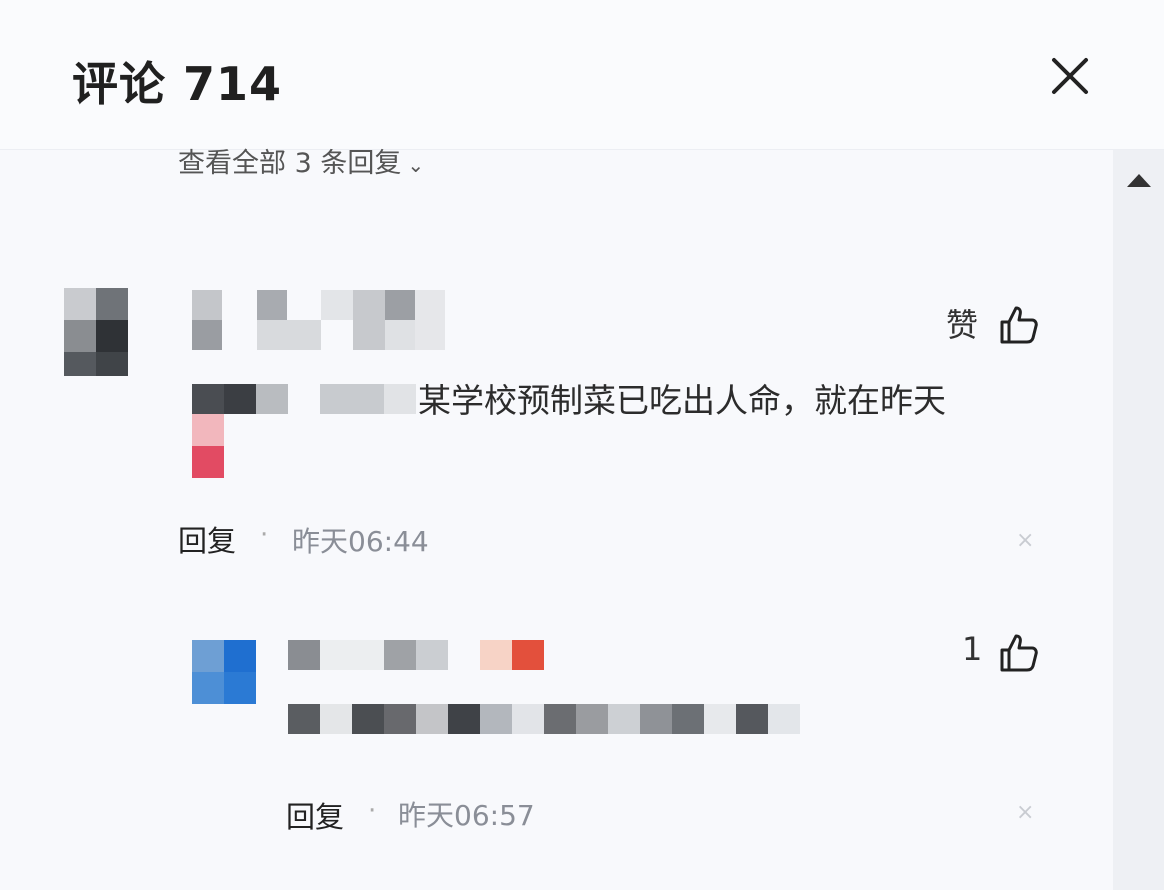  Describe the element at coordinates (682, 400) in the screenshot. I see `comment-text: 某学校预制菜已吃出人命，就在昨天` at that location.